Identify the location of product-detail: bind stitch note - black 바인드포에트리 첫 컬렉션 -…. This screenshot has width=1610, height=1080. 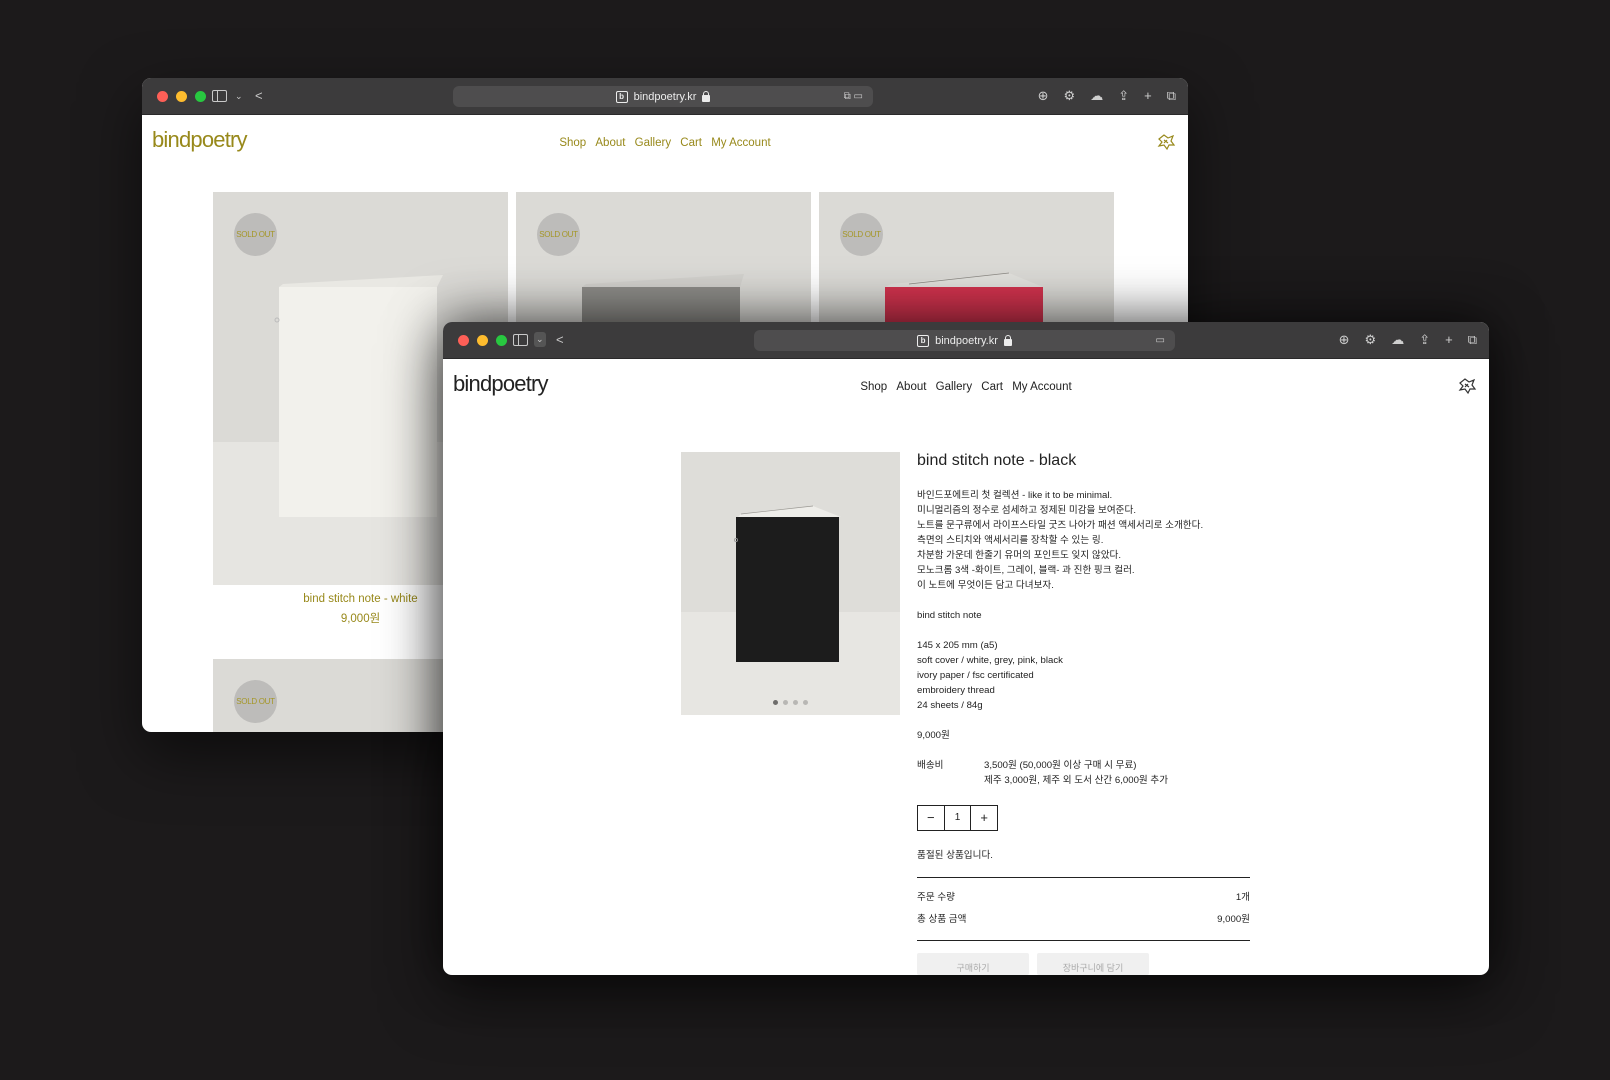
(1083, 713).